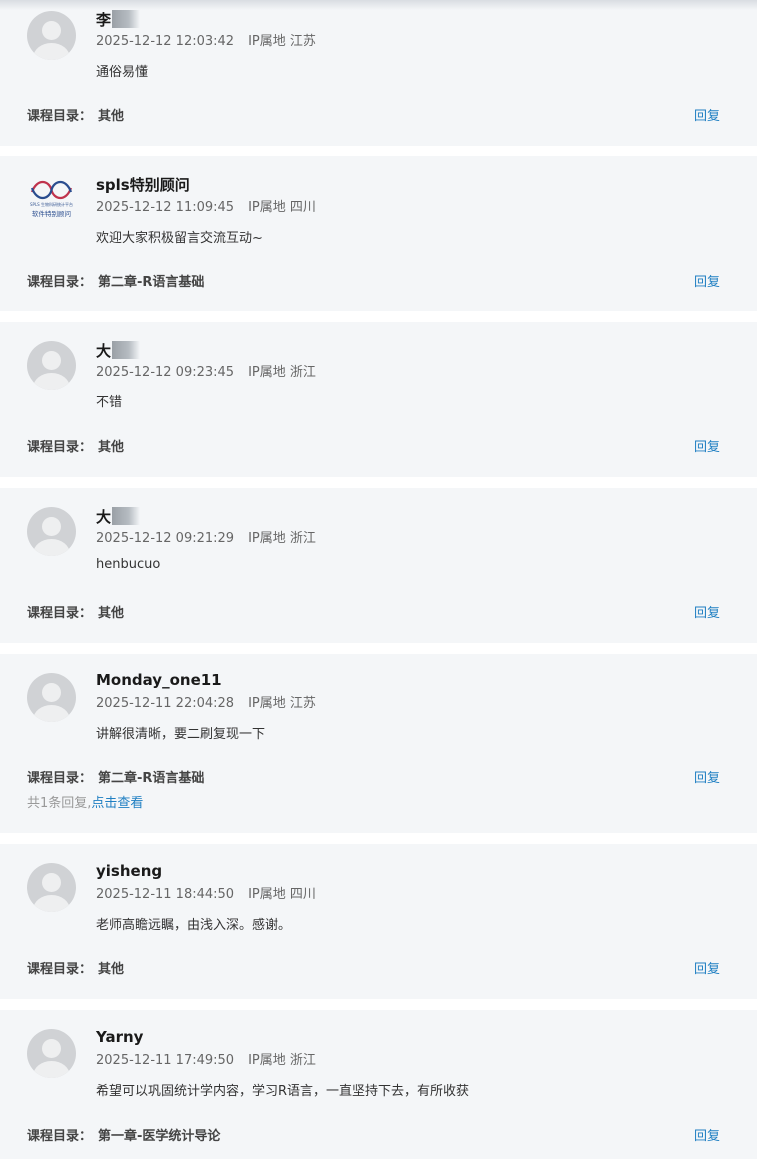  I want to click on comment-datetime: 2025-12-11 18:44:50, so click(165, 894).